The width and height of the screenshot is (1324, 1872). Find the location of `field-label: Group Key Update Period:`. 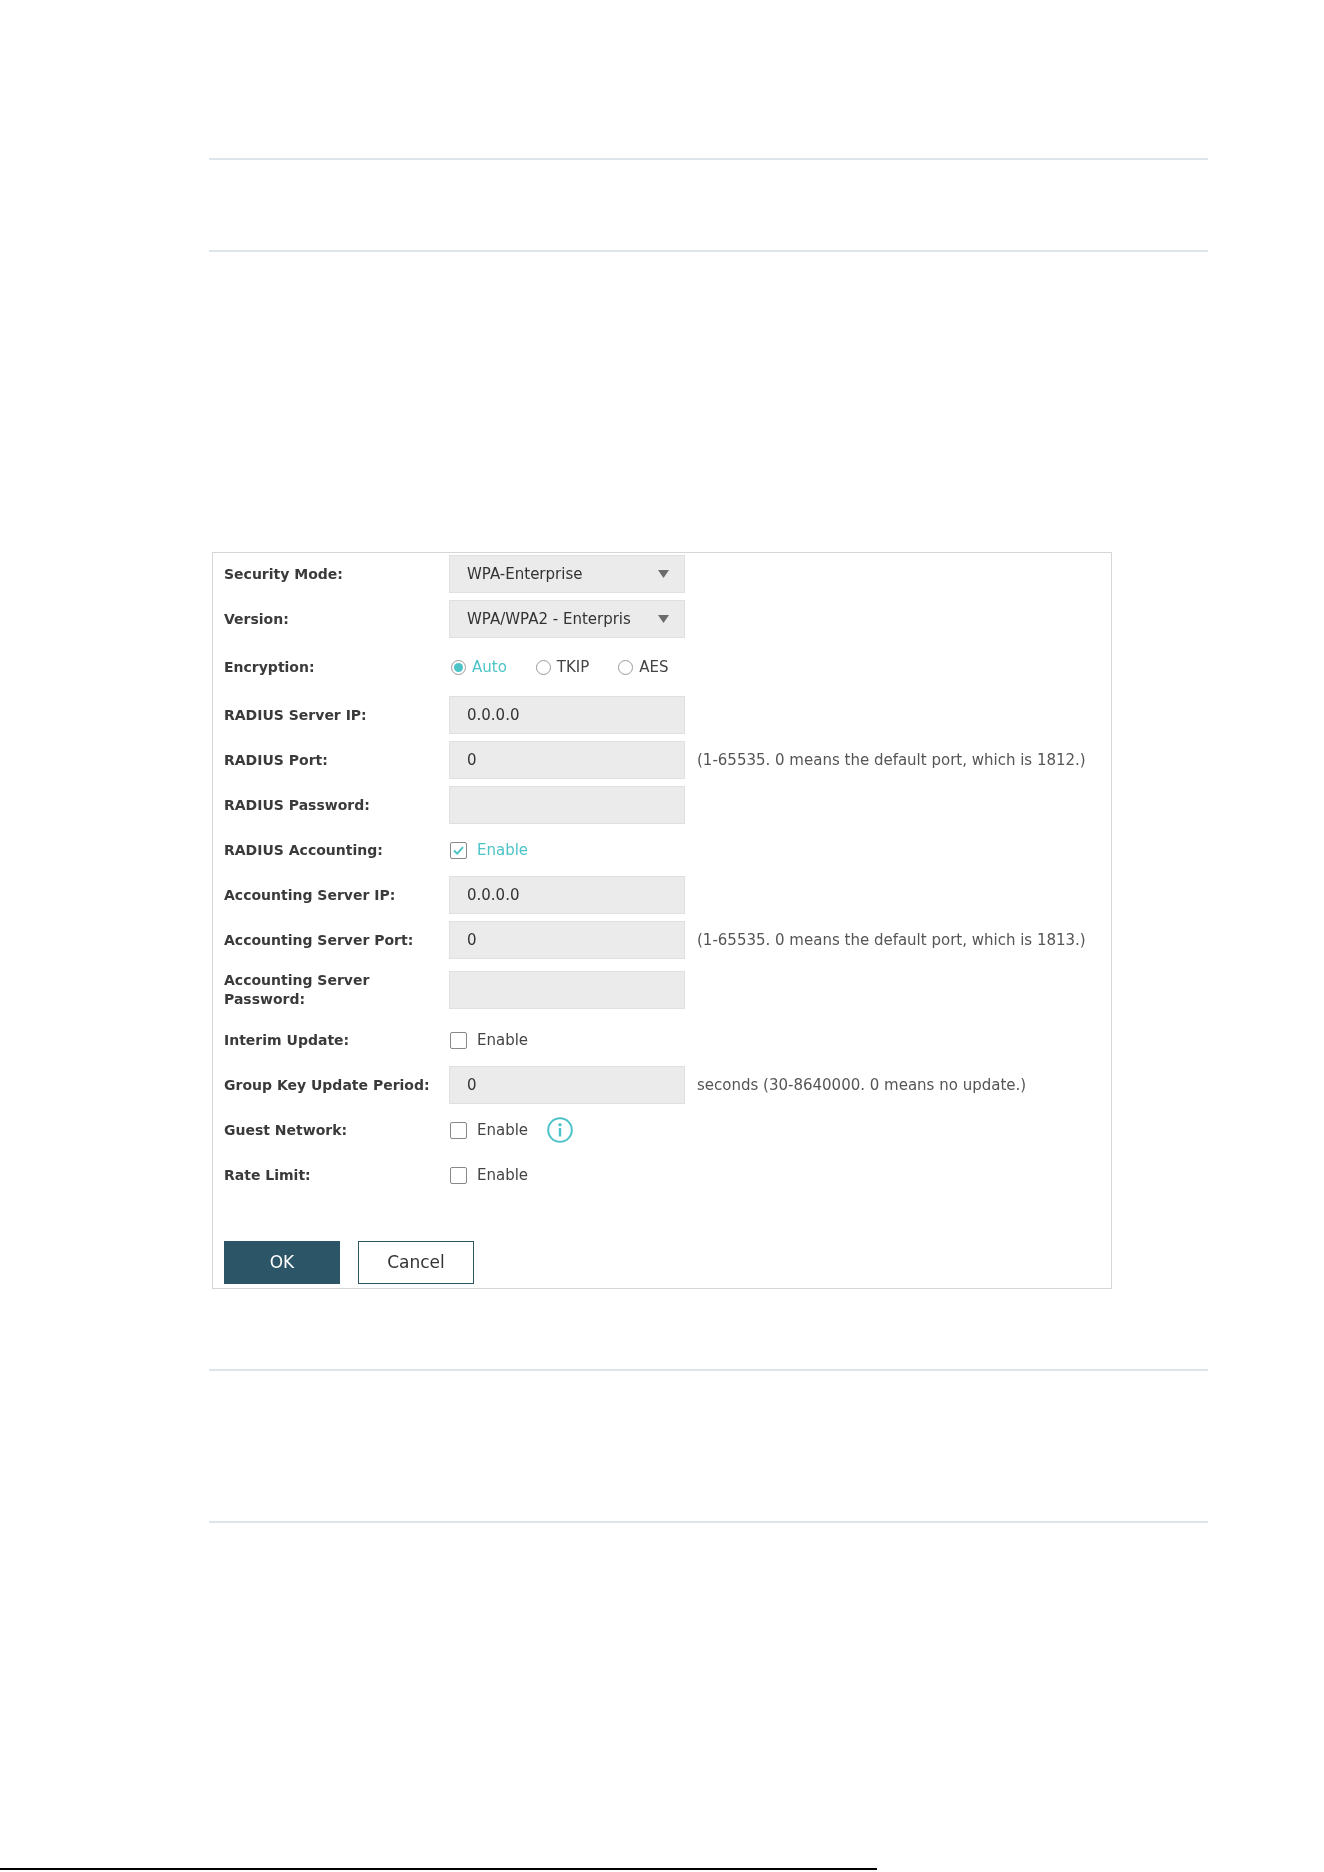

field-label: Group Key Update Period: is located at coordinates (327, 1085).